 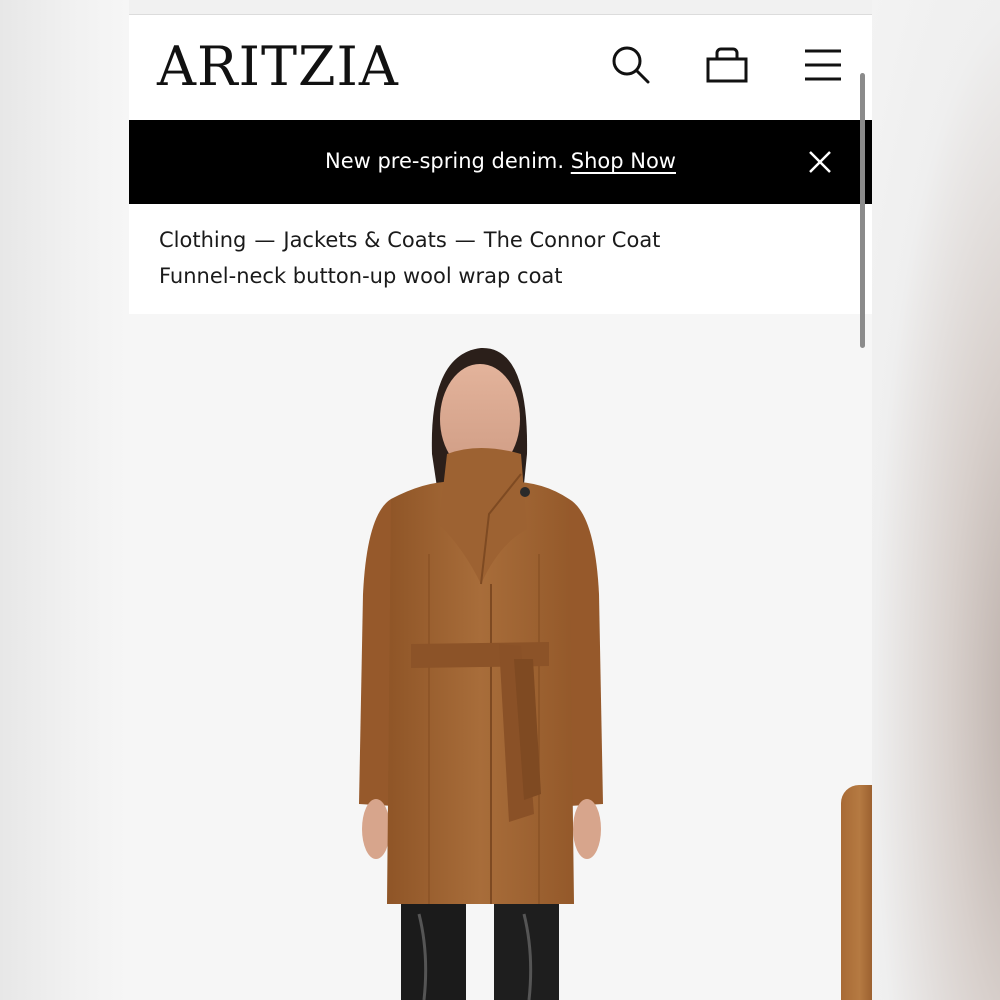 I want to click on status-strip, so click(x=500, y=7).